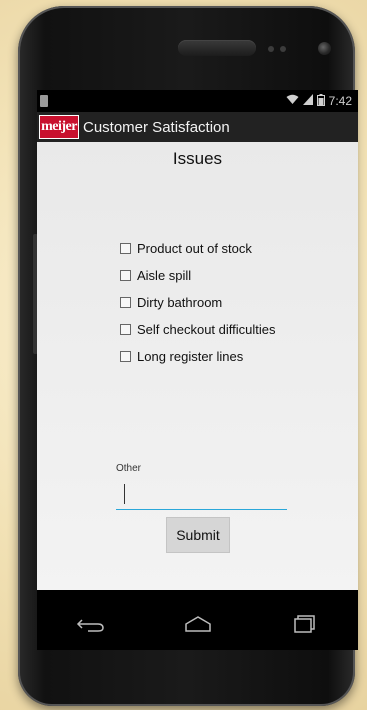 The height and width of the screenshot is (710, 367). Describe the element at coordinates (197, 101) in the screenshot. I see `status-bar: 7:42` at that location.